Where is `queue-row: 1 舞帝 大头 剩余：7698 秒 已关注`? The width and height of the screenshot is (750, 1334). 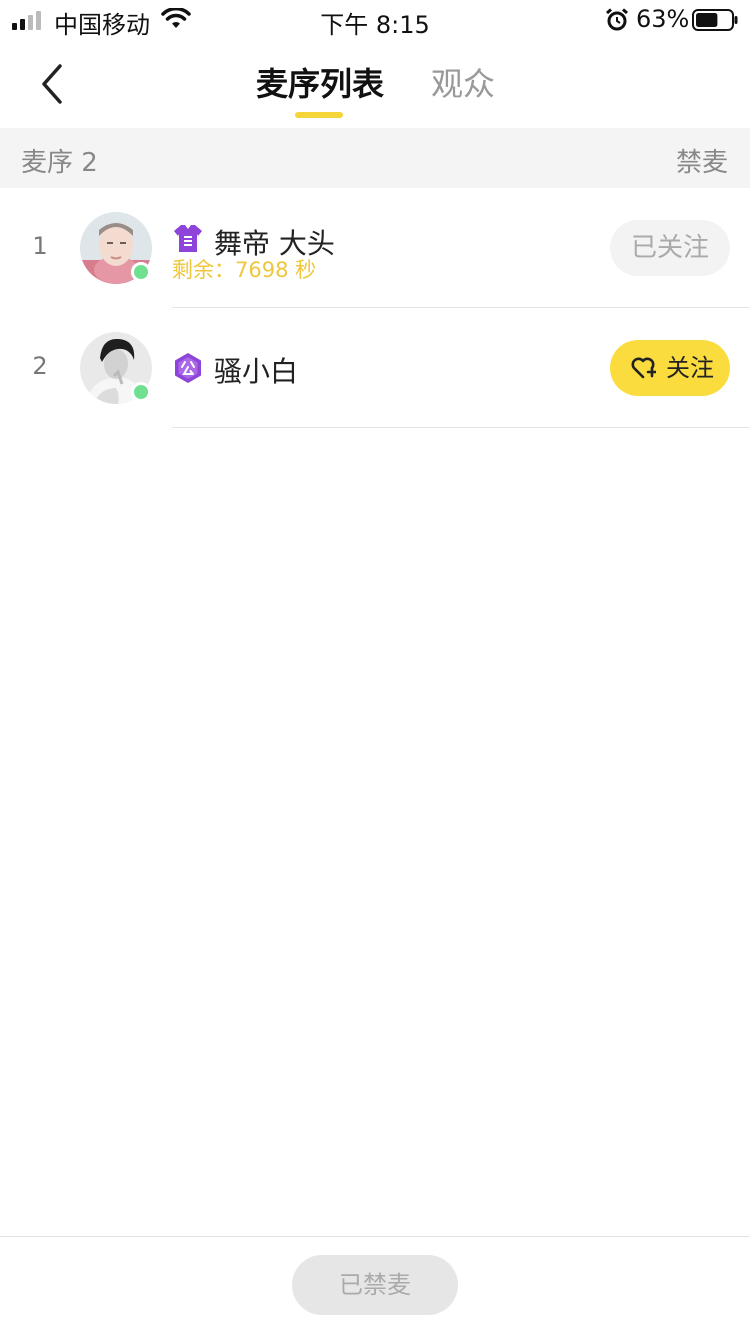
queue-row: 1 舞帝 大头 剩余：7698 秒 已关注 is located at coordinates (375, 248).